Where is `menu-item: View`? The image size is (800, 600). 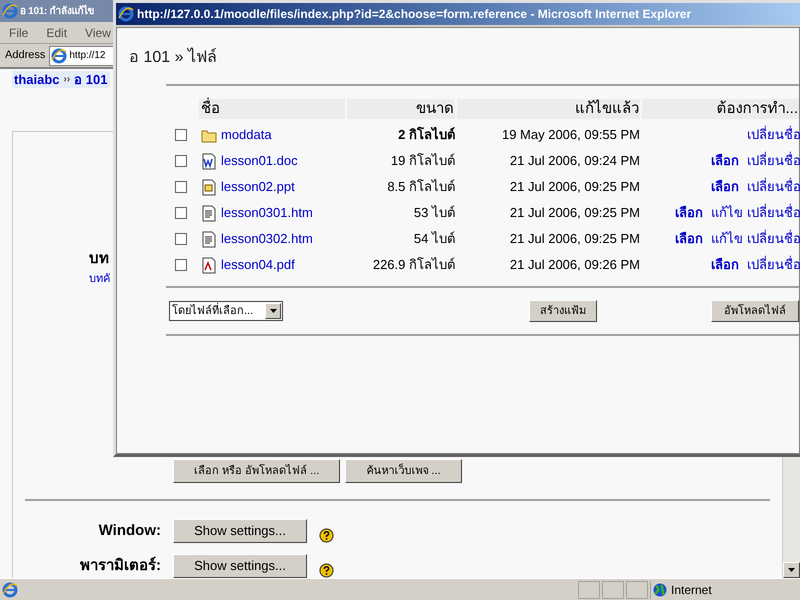 menu-item: View is located at coordinates (98, 33).